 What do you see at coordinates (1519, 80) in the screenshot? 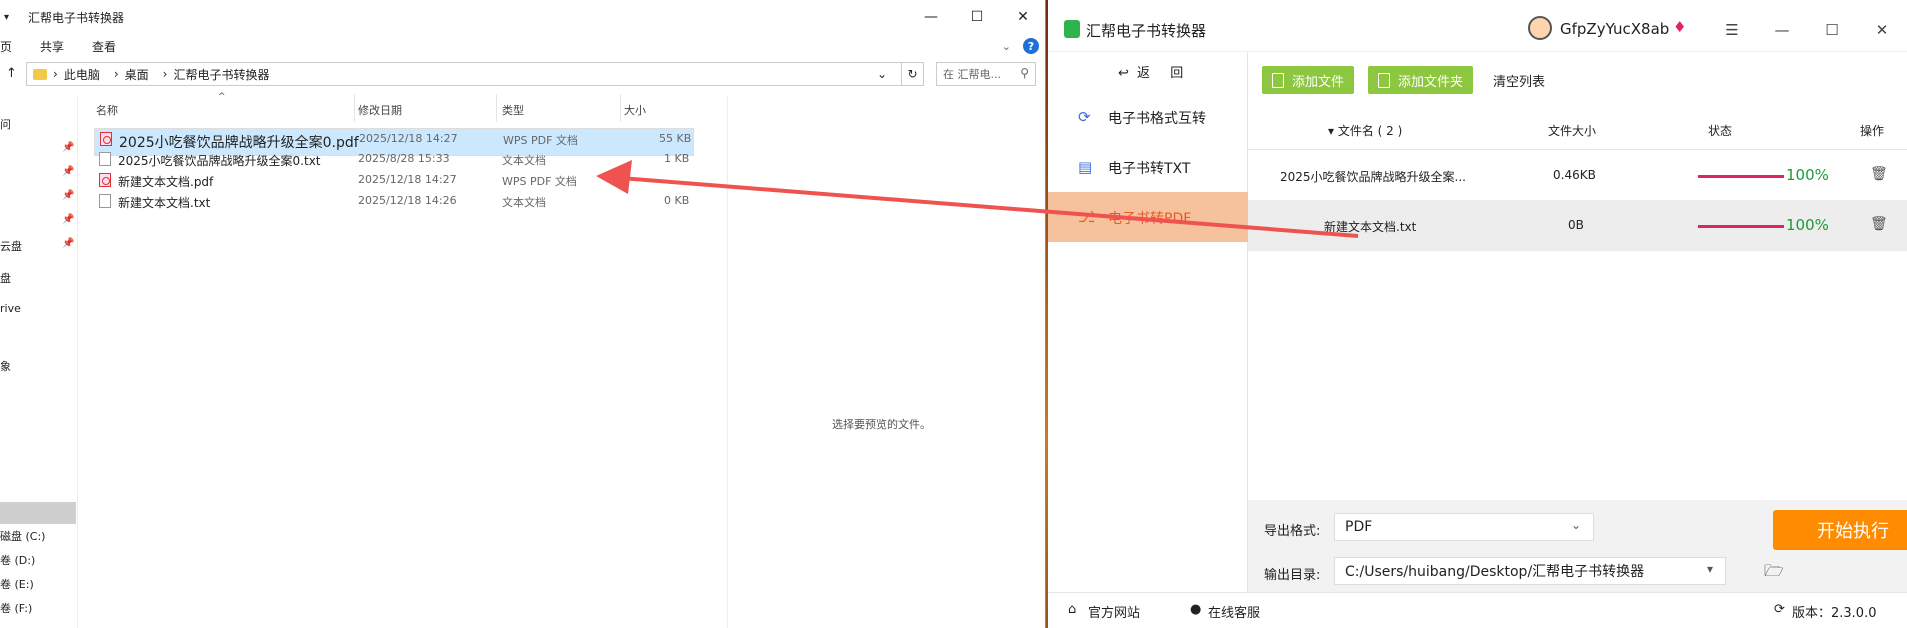
I see `clear-list-button: 清空列表` at bounding box center [1519, 80].